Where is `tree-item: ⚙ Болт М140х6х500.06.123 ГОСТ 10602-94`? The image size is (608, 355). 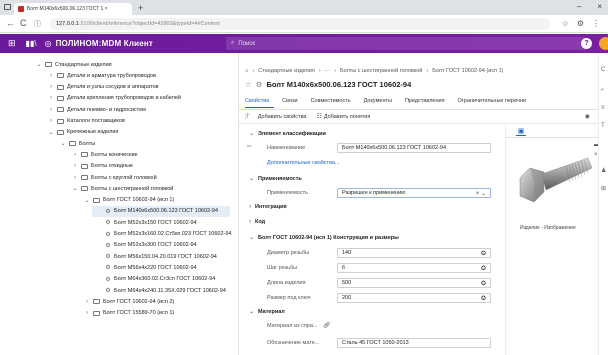
tree-item: ⚙ Болт М140х6х500.06.123 ГОСТ 10602-94 is located at coordinates (161, 211).